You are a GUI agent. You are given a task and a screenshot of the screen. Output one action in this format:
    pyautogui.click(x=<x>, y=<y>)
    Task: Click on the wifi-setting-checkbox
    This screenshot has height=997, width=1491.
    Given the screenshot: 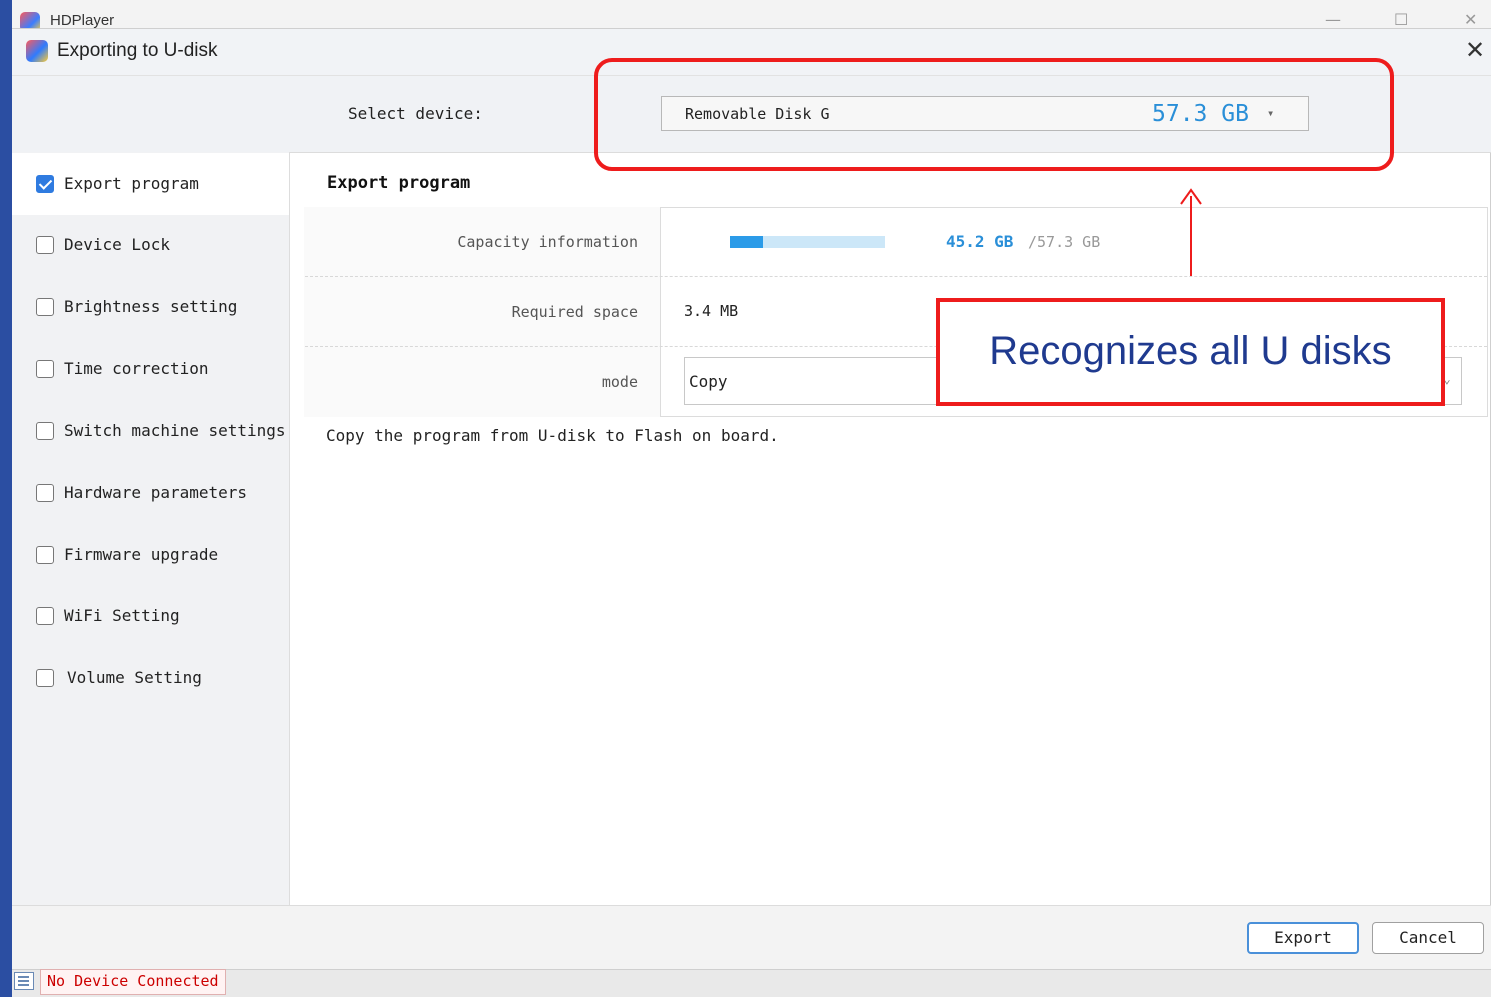 What is the action you would take?
    pyautogui.click(x=45, y=616)
    